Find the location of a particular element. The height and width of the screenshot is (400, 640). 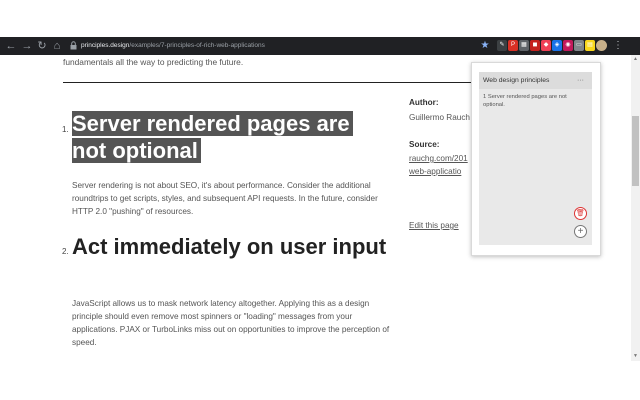

browser-menu-icon: ⋮ is located at coordinates (618, 46).